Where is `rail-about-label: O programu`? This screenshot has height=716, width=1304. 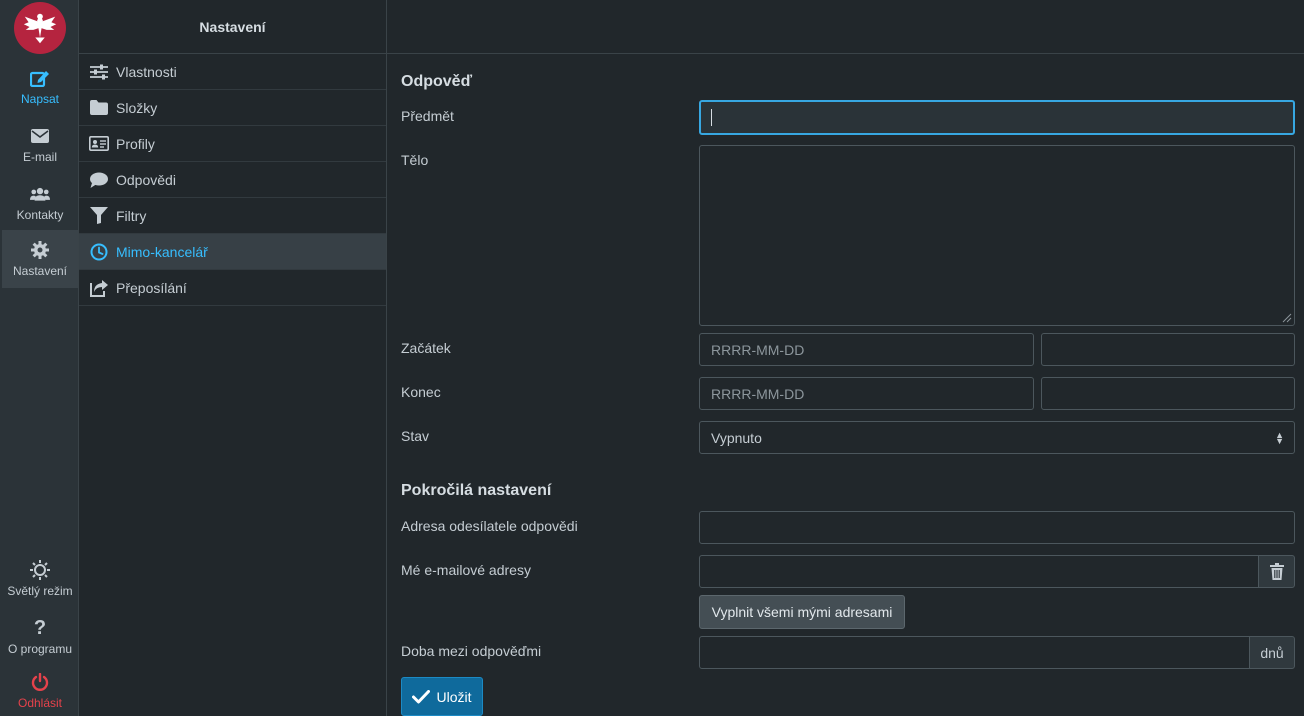
rail-about-label: O programu is located at coordinates (40, 649).